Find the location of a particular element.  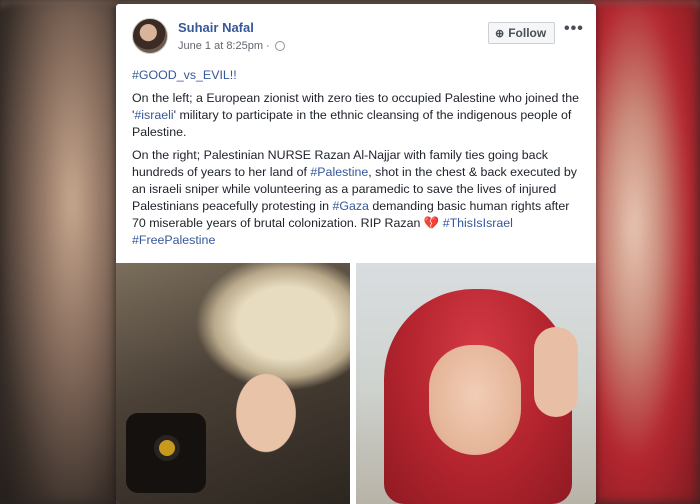

author-name: Suhair Nafal is located at coordinates (216, 27).